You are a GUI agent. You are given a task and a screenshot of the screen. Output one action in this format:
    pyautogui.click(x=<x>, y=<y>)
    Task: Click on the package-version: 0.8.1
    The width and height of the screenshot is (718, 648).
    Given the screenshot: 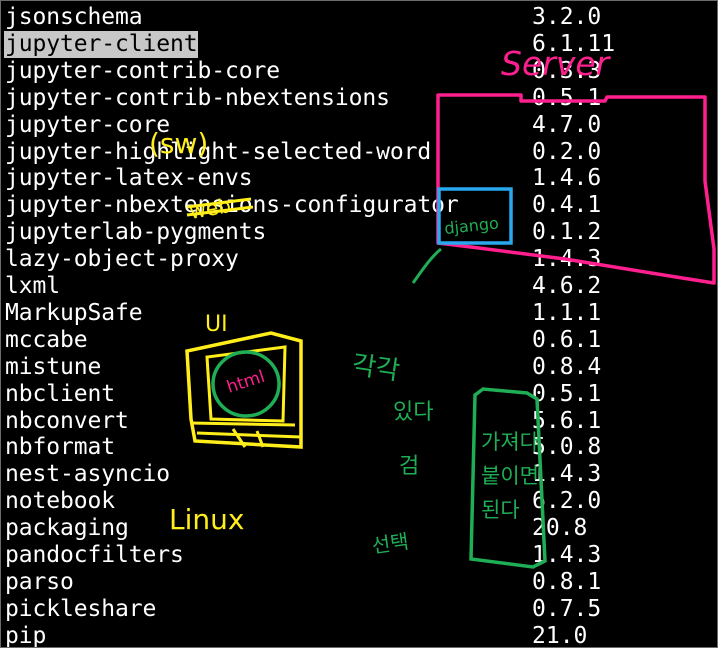 What is the action you would take?
    pyautogui.click(x=566, y=582)
    